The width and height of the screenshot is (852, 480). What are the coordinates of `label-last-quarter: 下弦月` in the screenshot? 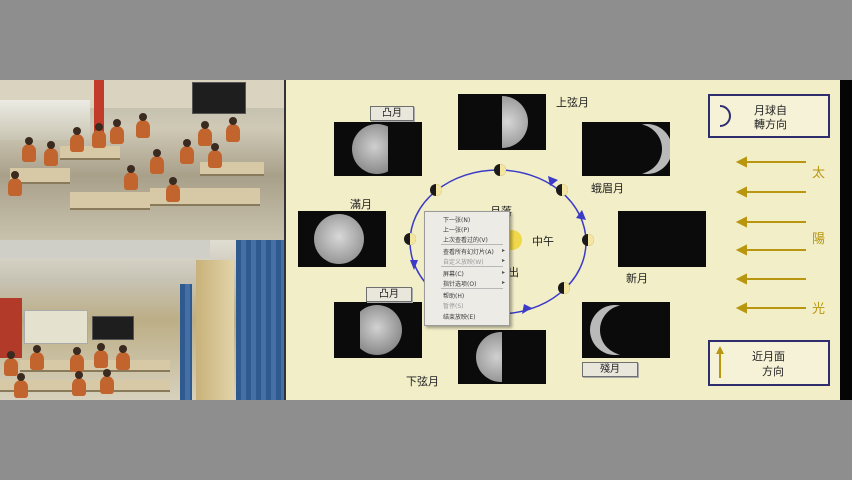 It's located at (422, 381).